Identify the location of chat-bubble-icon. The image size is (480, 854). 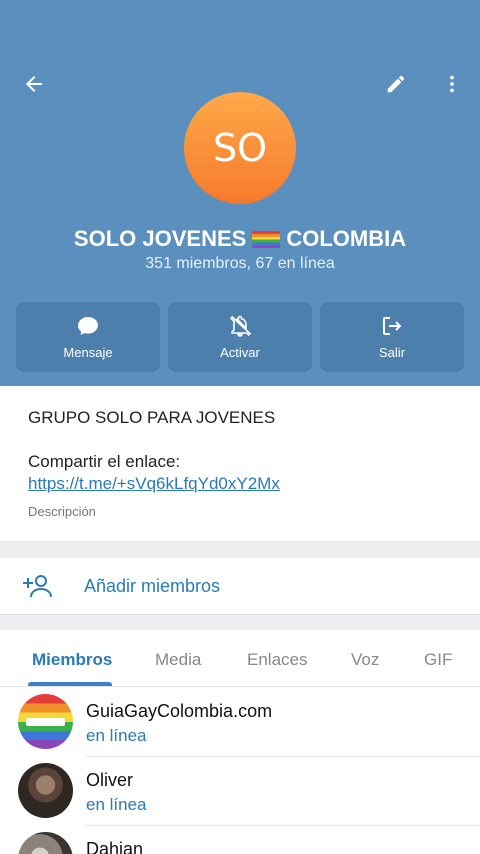
(88, 326).